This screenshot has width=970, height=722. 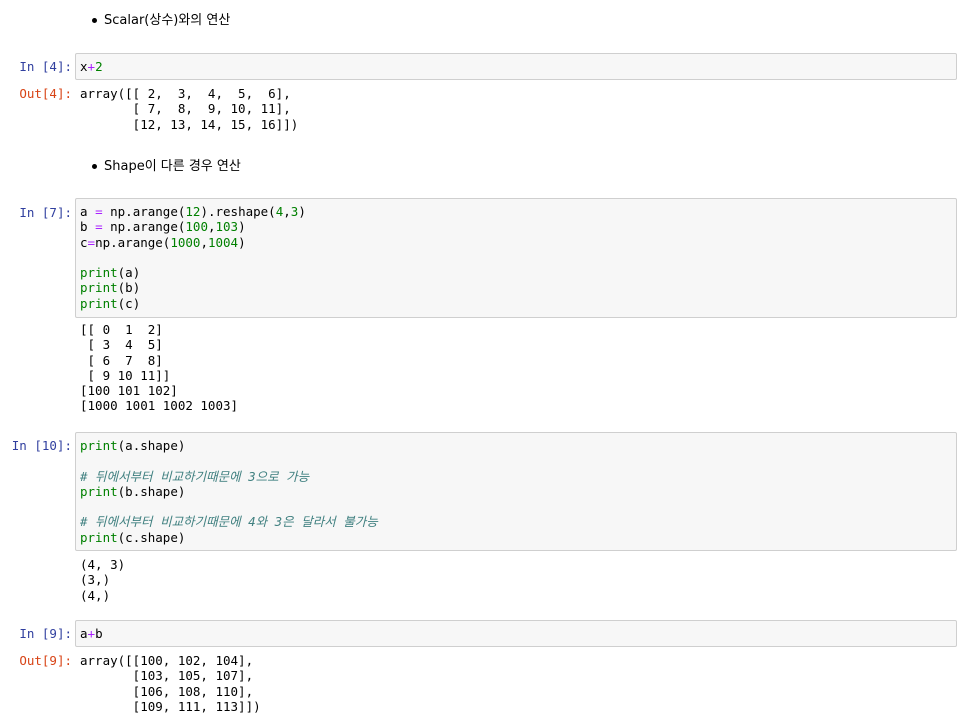 I want to click on cell4-code: x+2, so click(x=516, y=66).